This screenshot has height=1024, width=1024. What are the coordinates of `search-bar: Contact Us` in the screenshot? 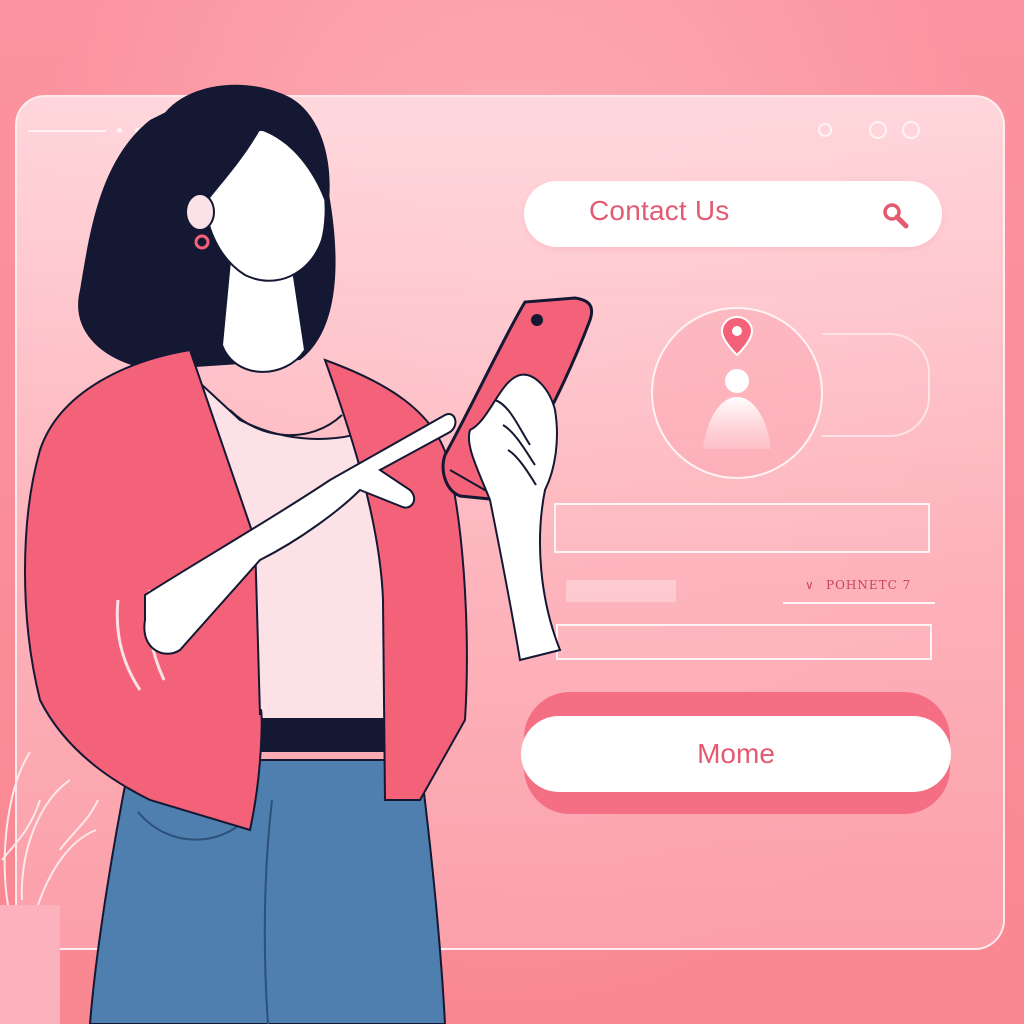 It's located at (733, 214).